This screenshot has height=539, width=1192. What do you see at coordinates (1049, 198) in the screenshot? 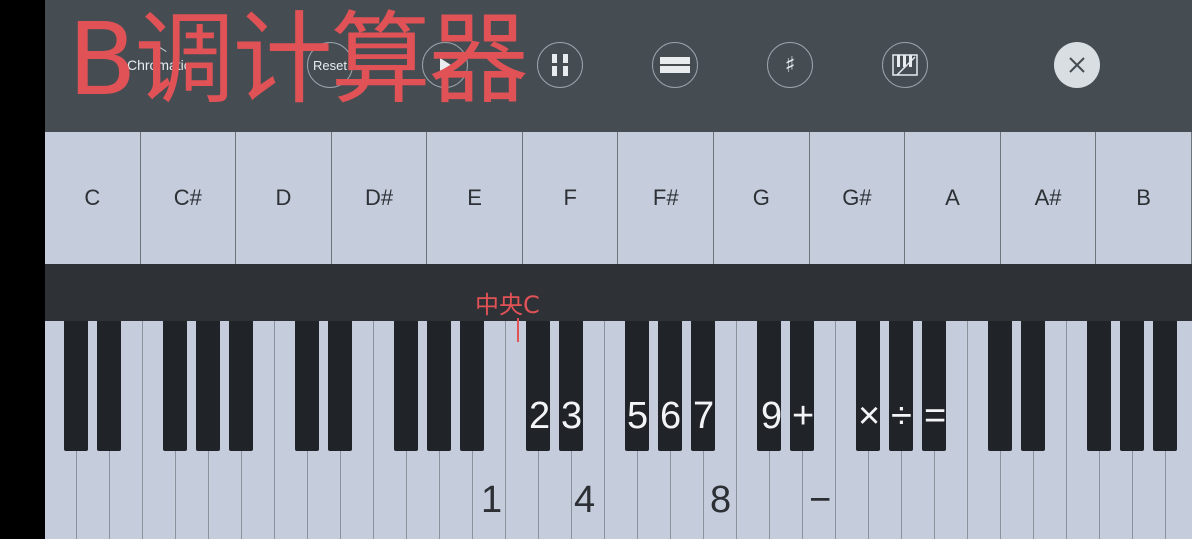
I see `note-cell: A#` at bounding box center [1049, 198].